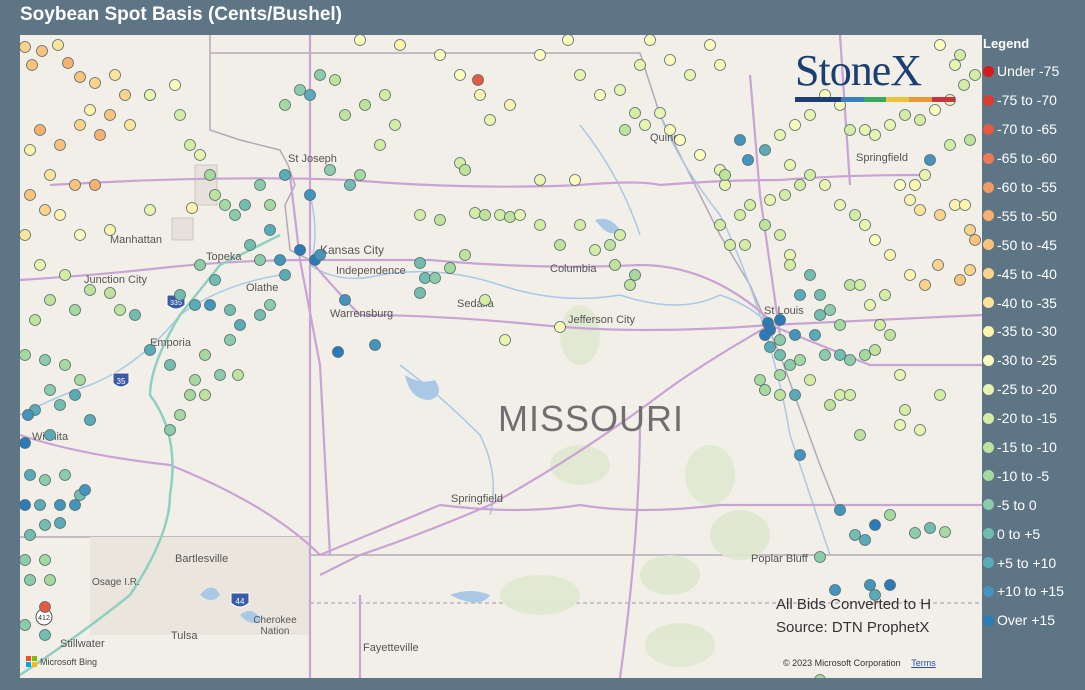 Image resolution: width=1085 pixels, height=690 pixels. Describe the element at coordinates (1033, 244) in the screenshot. I see `legend-item: -50 to -45` at that location.